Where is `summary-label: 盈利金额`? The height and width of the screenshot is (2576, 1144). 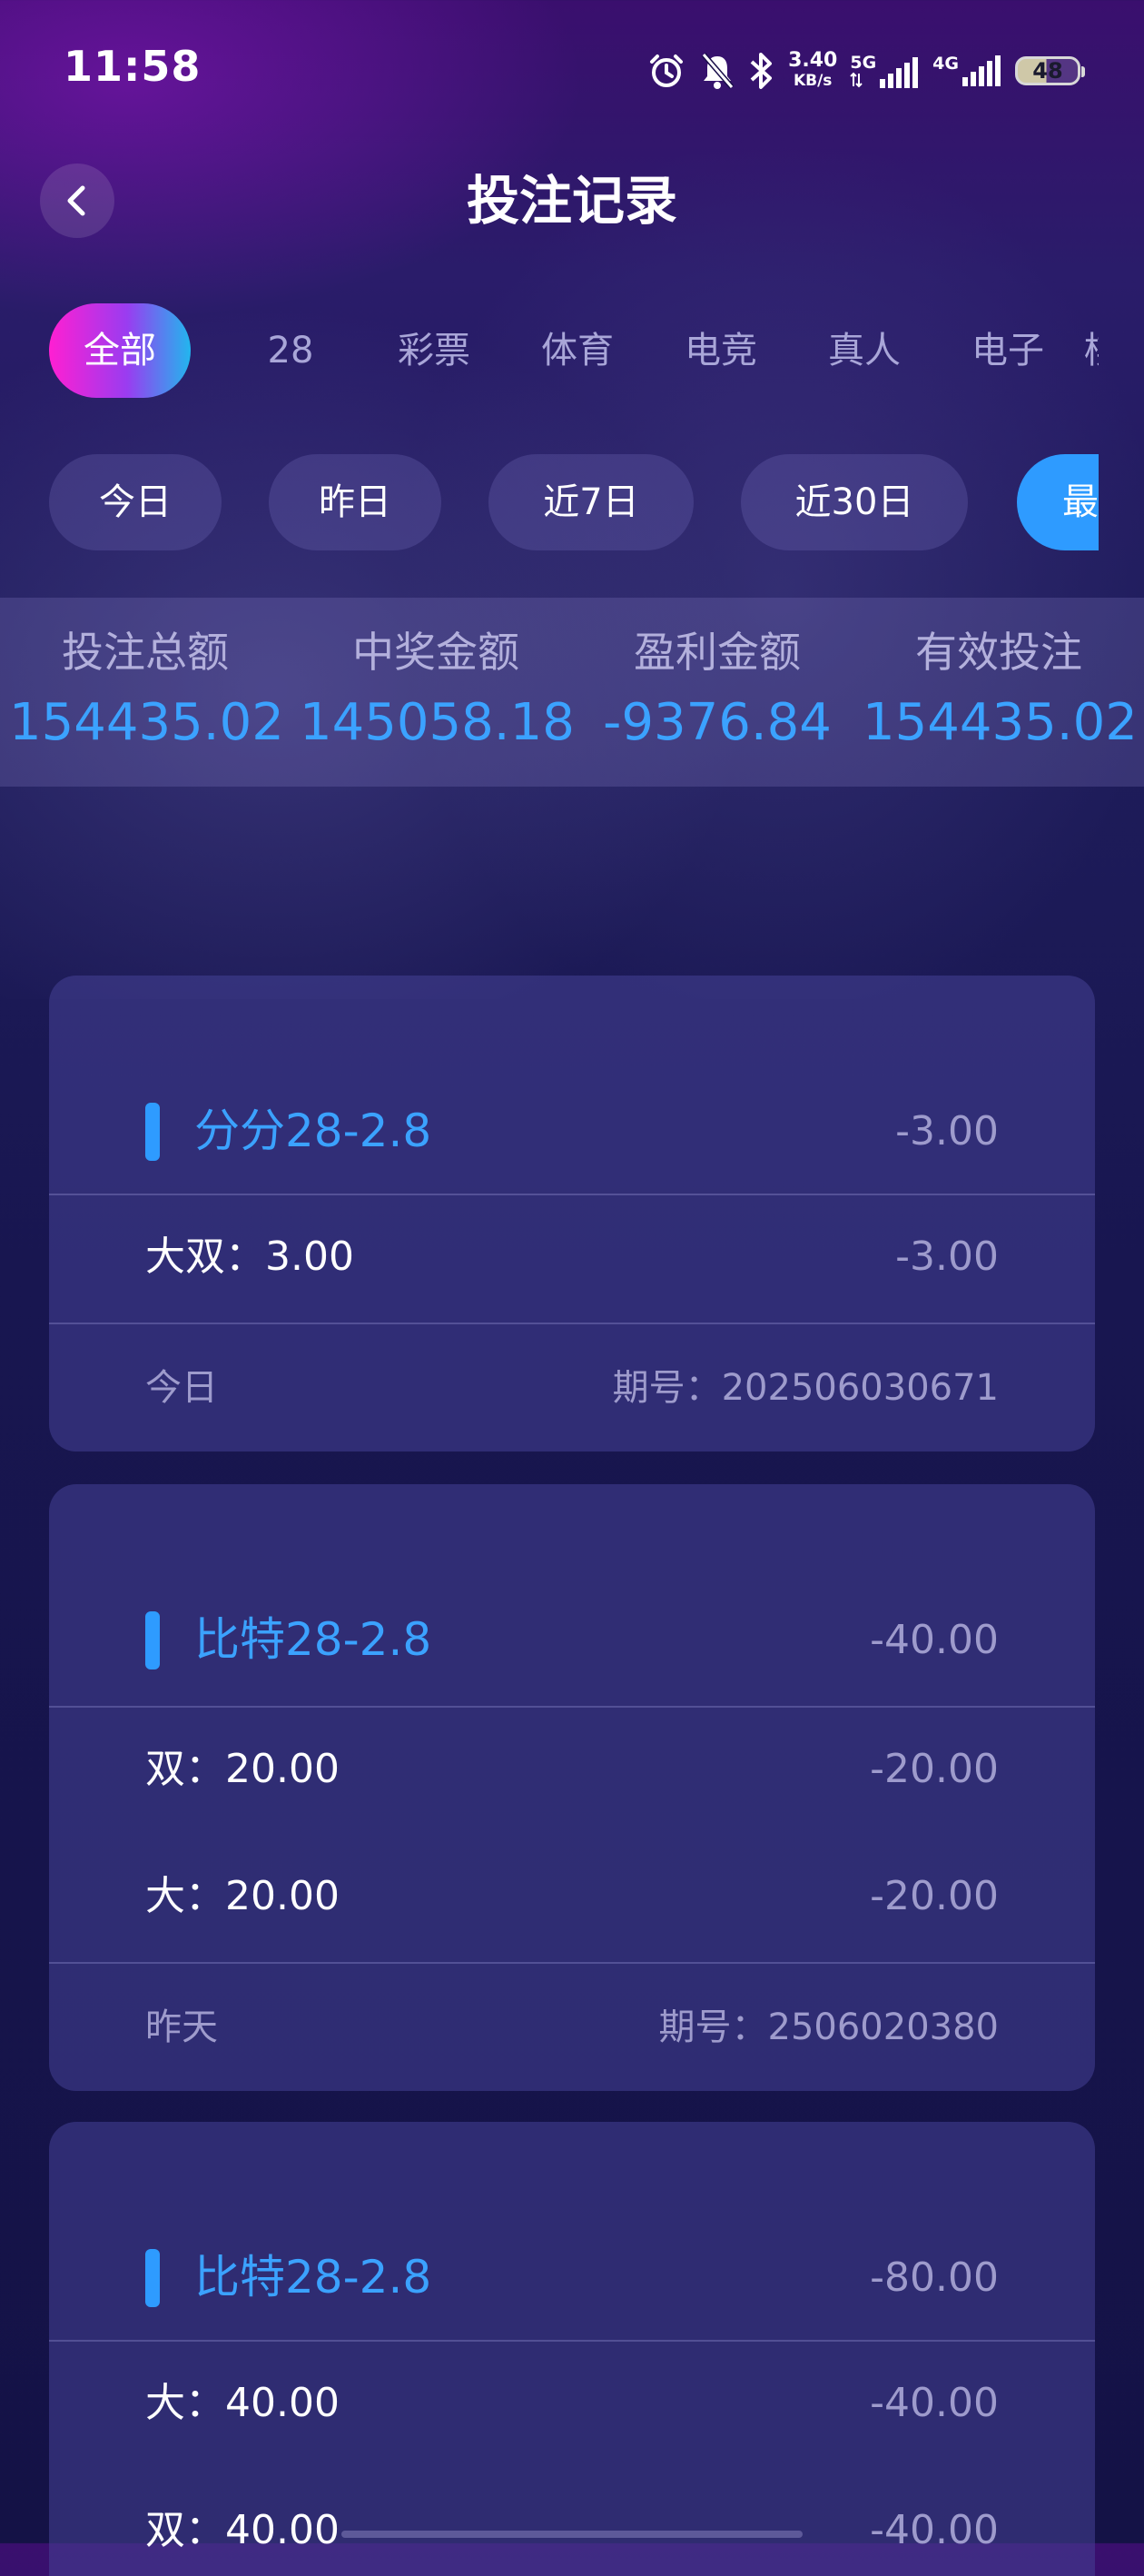 summary-label: 盈利金额 is located at coordinates (717, 652).